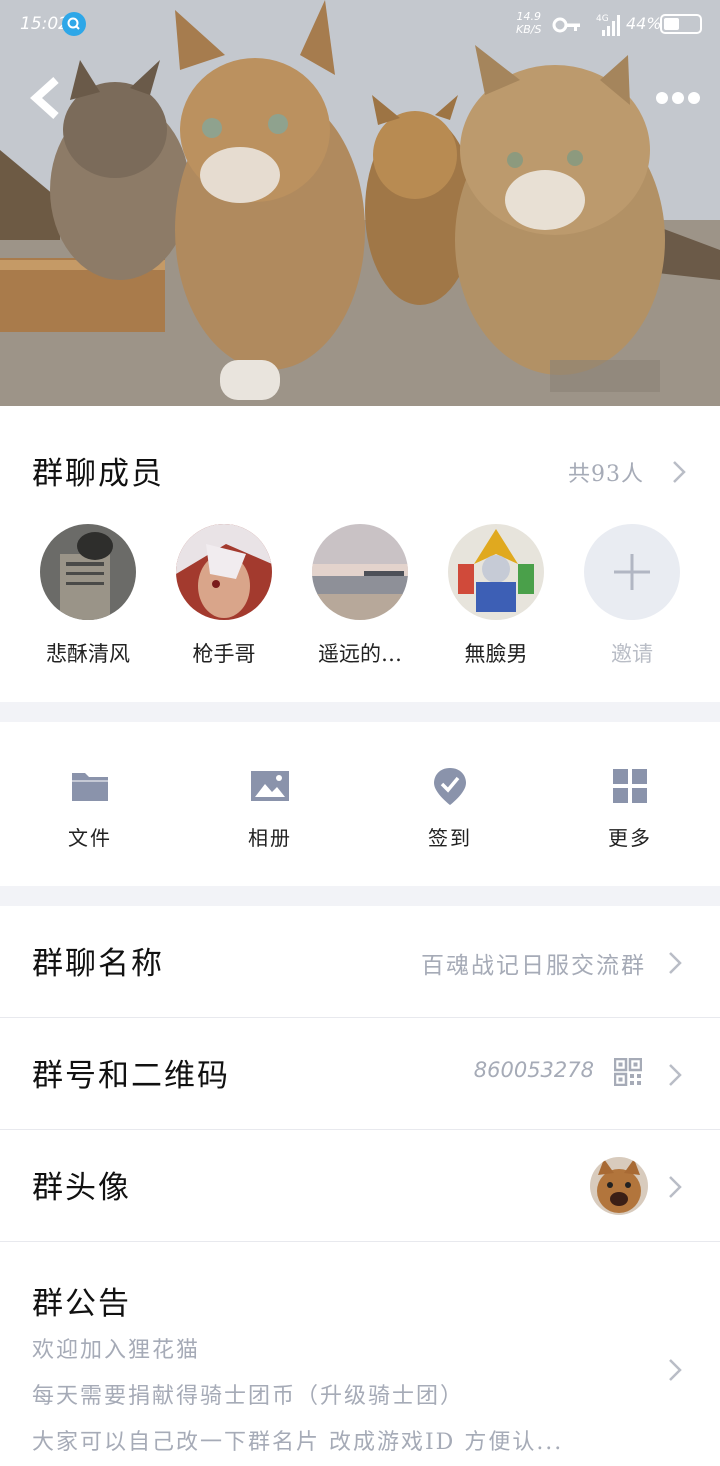 The height and width of the screenshot is (1466, 720). Describe the element at coordinates (90, 808) in the screenshot. I see `action-files: 文件` at that location.